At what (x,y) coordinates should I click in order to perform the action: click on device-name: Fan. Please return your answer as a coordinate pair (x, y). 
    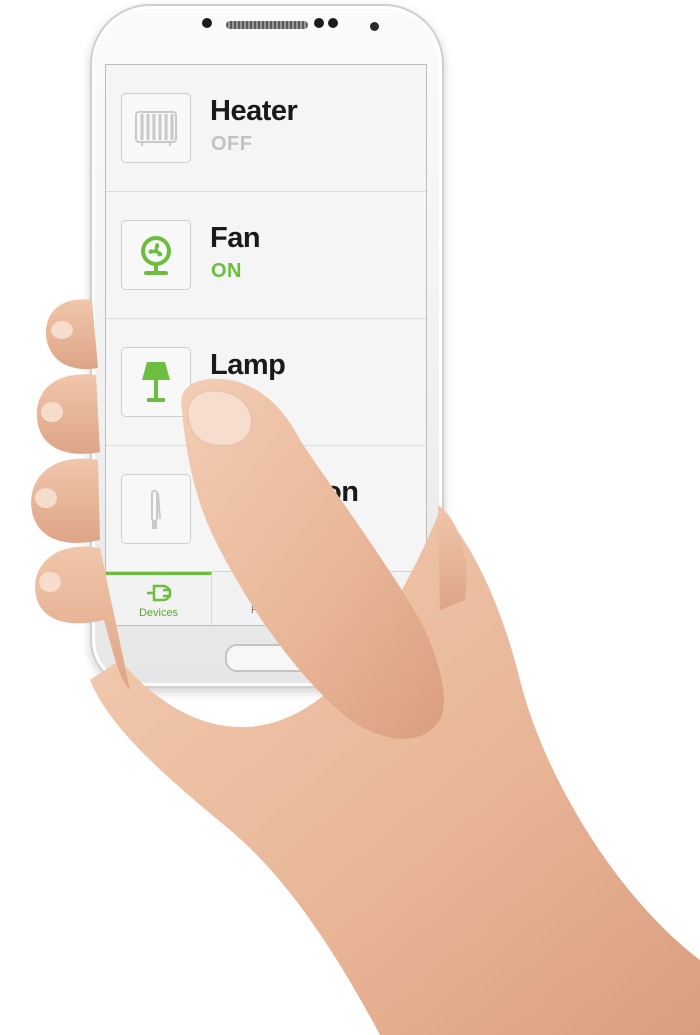
    Looking at the image, I should click on (235, 238).